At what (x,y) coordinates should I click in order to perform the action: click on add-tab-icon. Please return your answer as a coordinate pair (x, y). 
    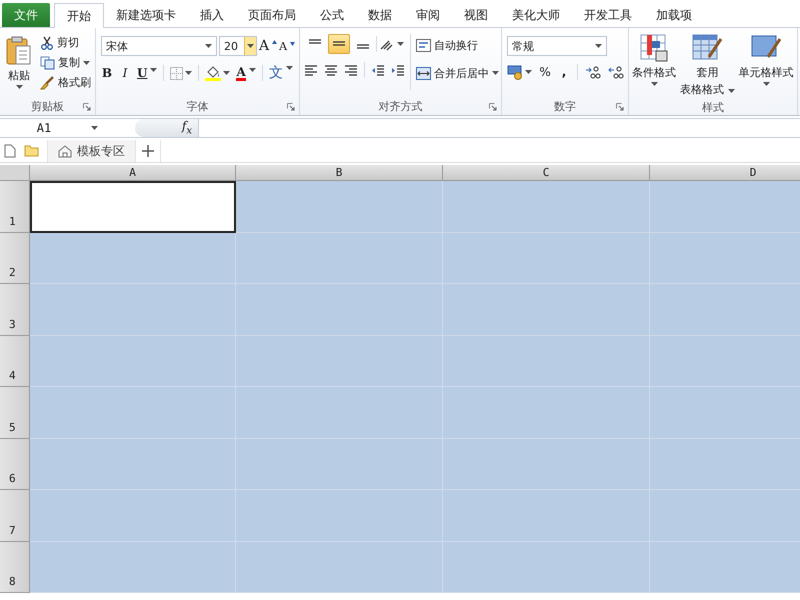
    Looking at the image, I should click on (148, 151).